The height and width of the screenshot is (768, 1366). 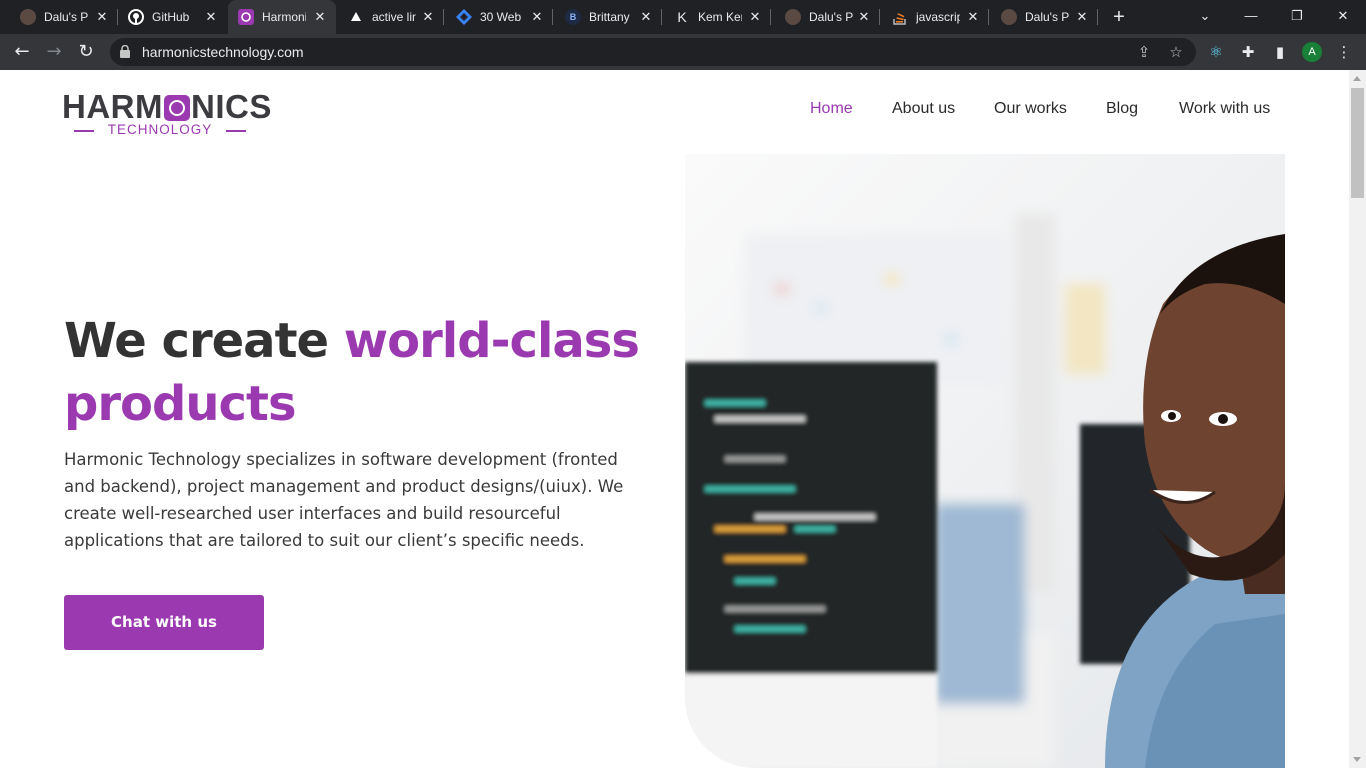 I want to click on nav-home: Home, so click(x=831, y=109).